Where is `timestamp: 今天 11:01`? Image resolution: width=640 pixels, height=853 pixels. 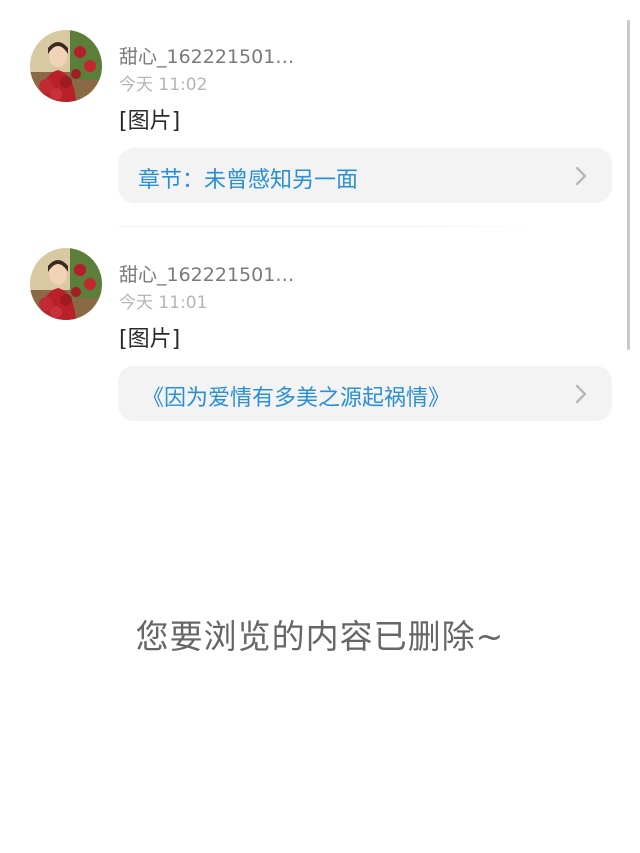 timestamp: 今天 11:01 is located at coordinates (163, 303).